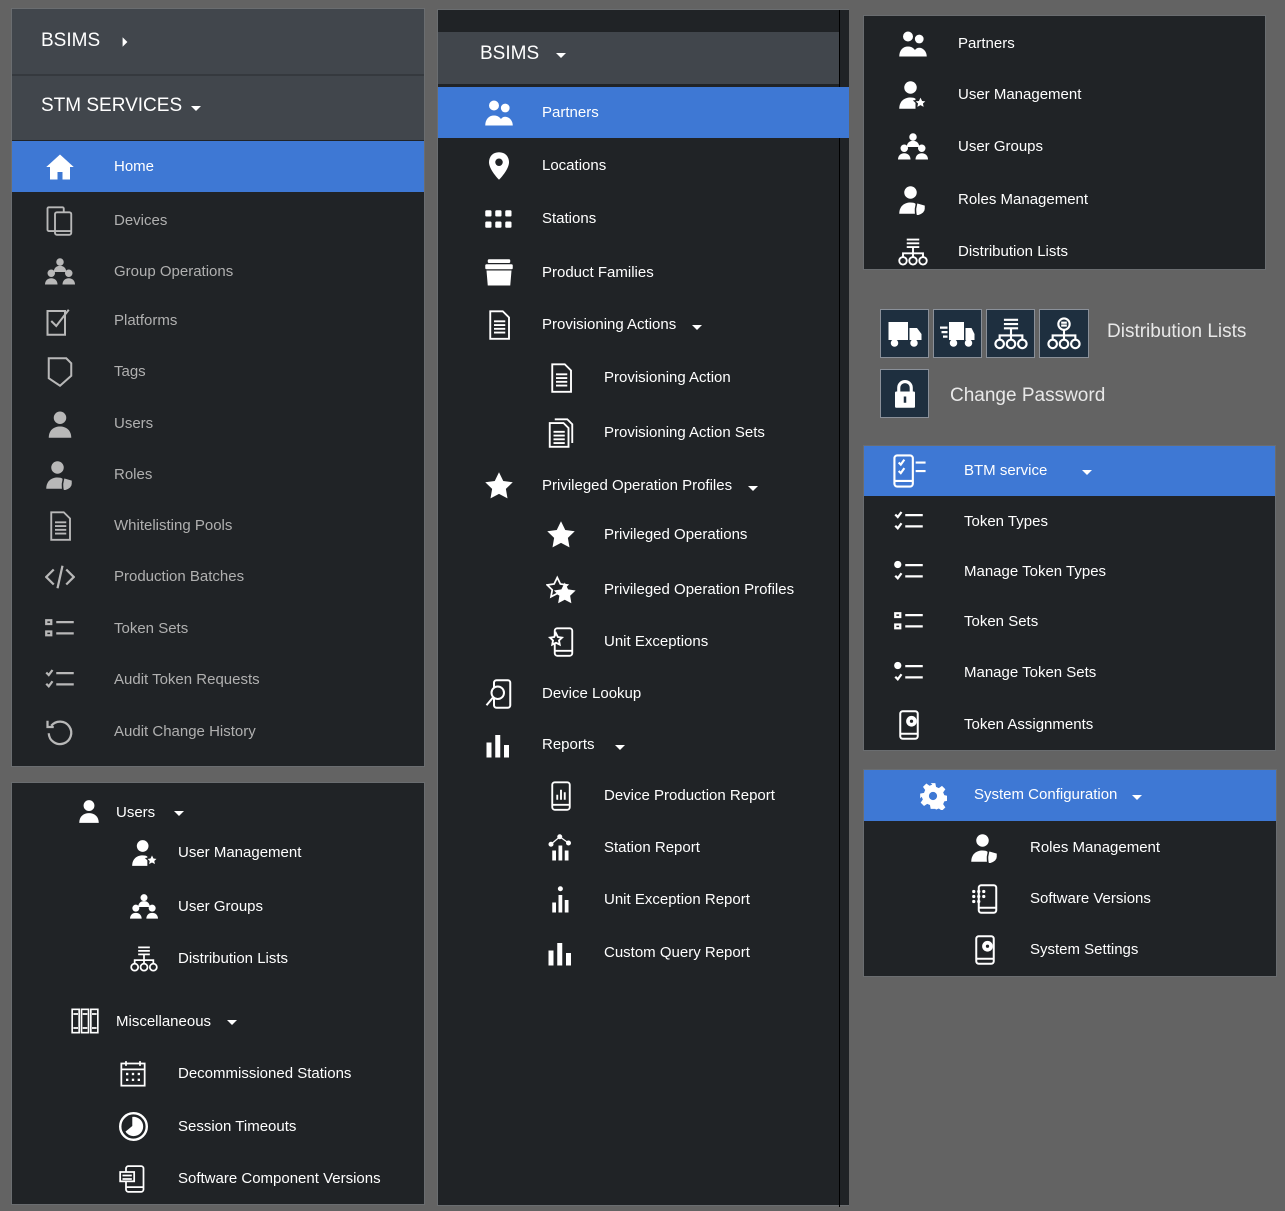 The image size is (1285, 1211). What do you see at coordinates (1069, 673) in the screenshot?
I see `btm-item-manage-token-sets: Manage Token Sets` at bounding box center [1069, 673].